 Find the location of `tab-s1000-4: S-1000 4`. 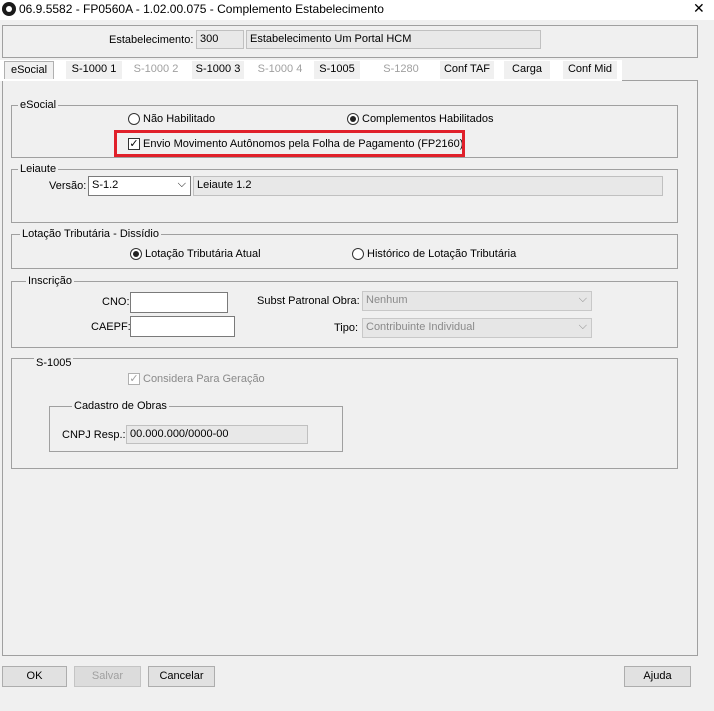

tab-s1000-4: S-1000 4 is located at coordinates (280, 69).